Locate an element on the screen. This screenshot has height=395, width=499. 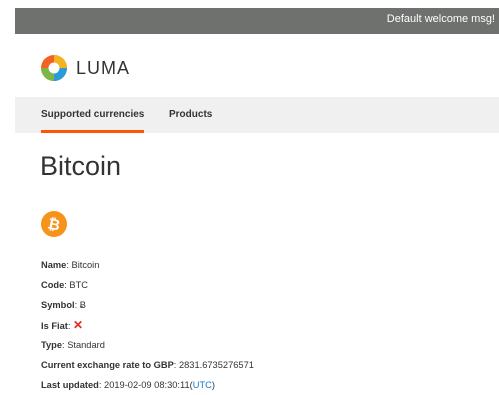
name-value: Bitcoin is located at coordinates (85, 265).